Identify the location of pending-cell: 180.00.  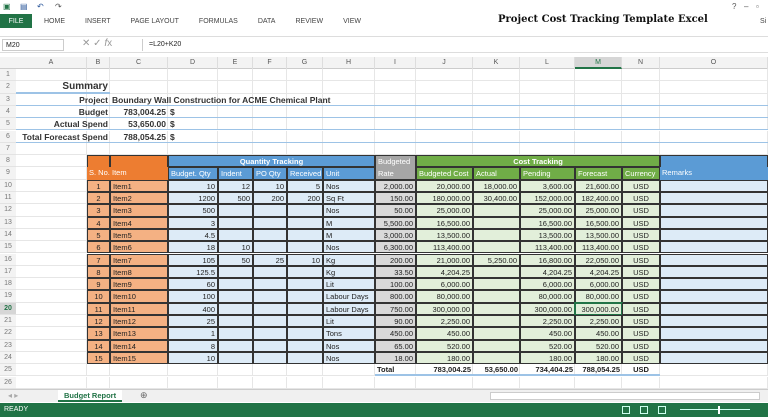
(547, 358).